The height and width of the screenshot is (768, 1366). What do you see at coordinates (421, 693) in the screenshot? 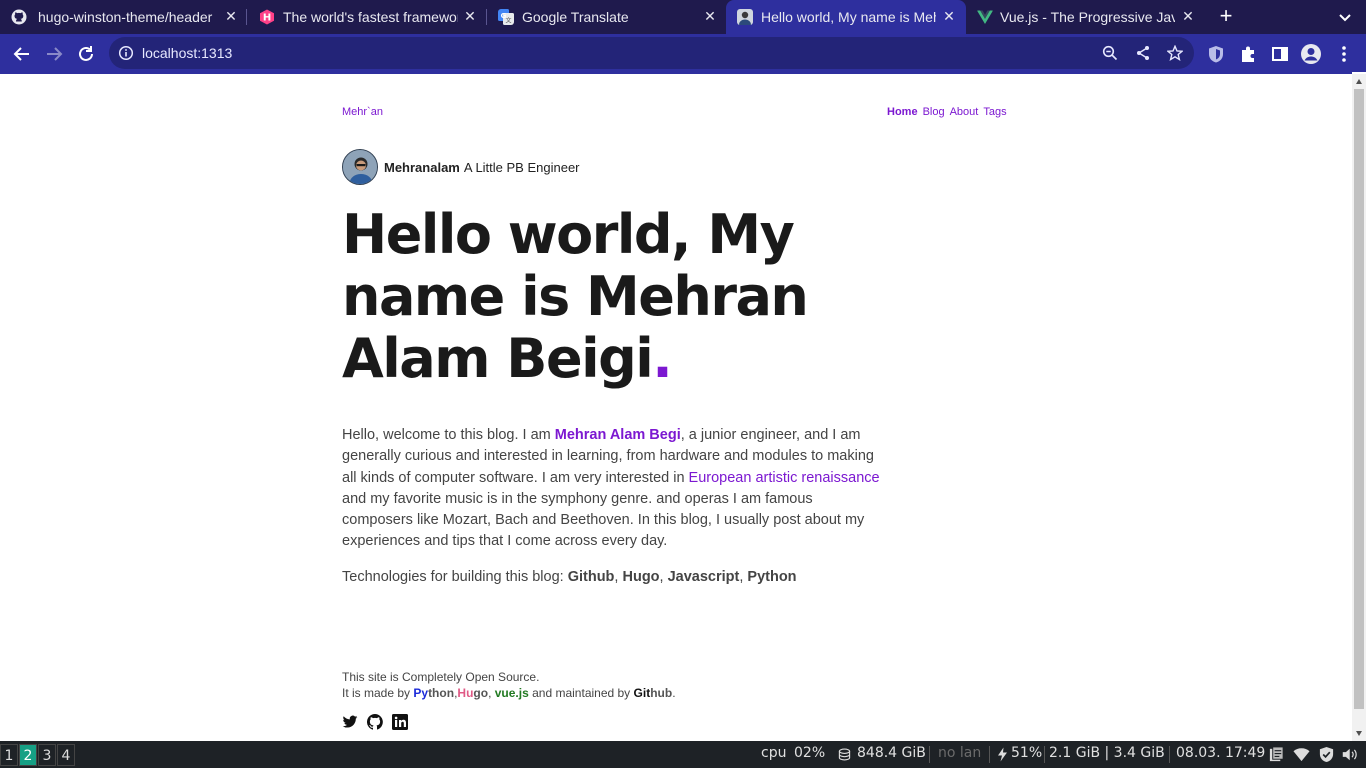
I see `footer-python-a: Py` at bounding box center [421, 693].